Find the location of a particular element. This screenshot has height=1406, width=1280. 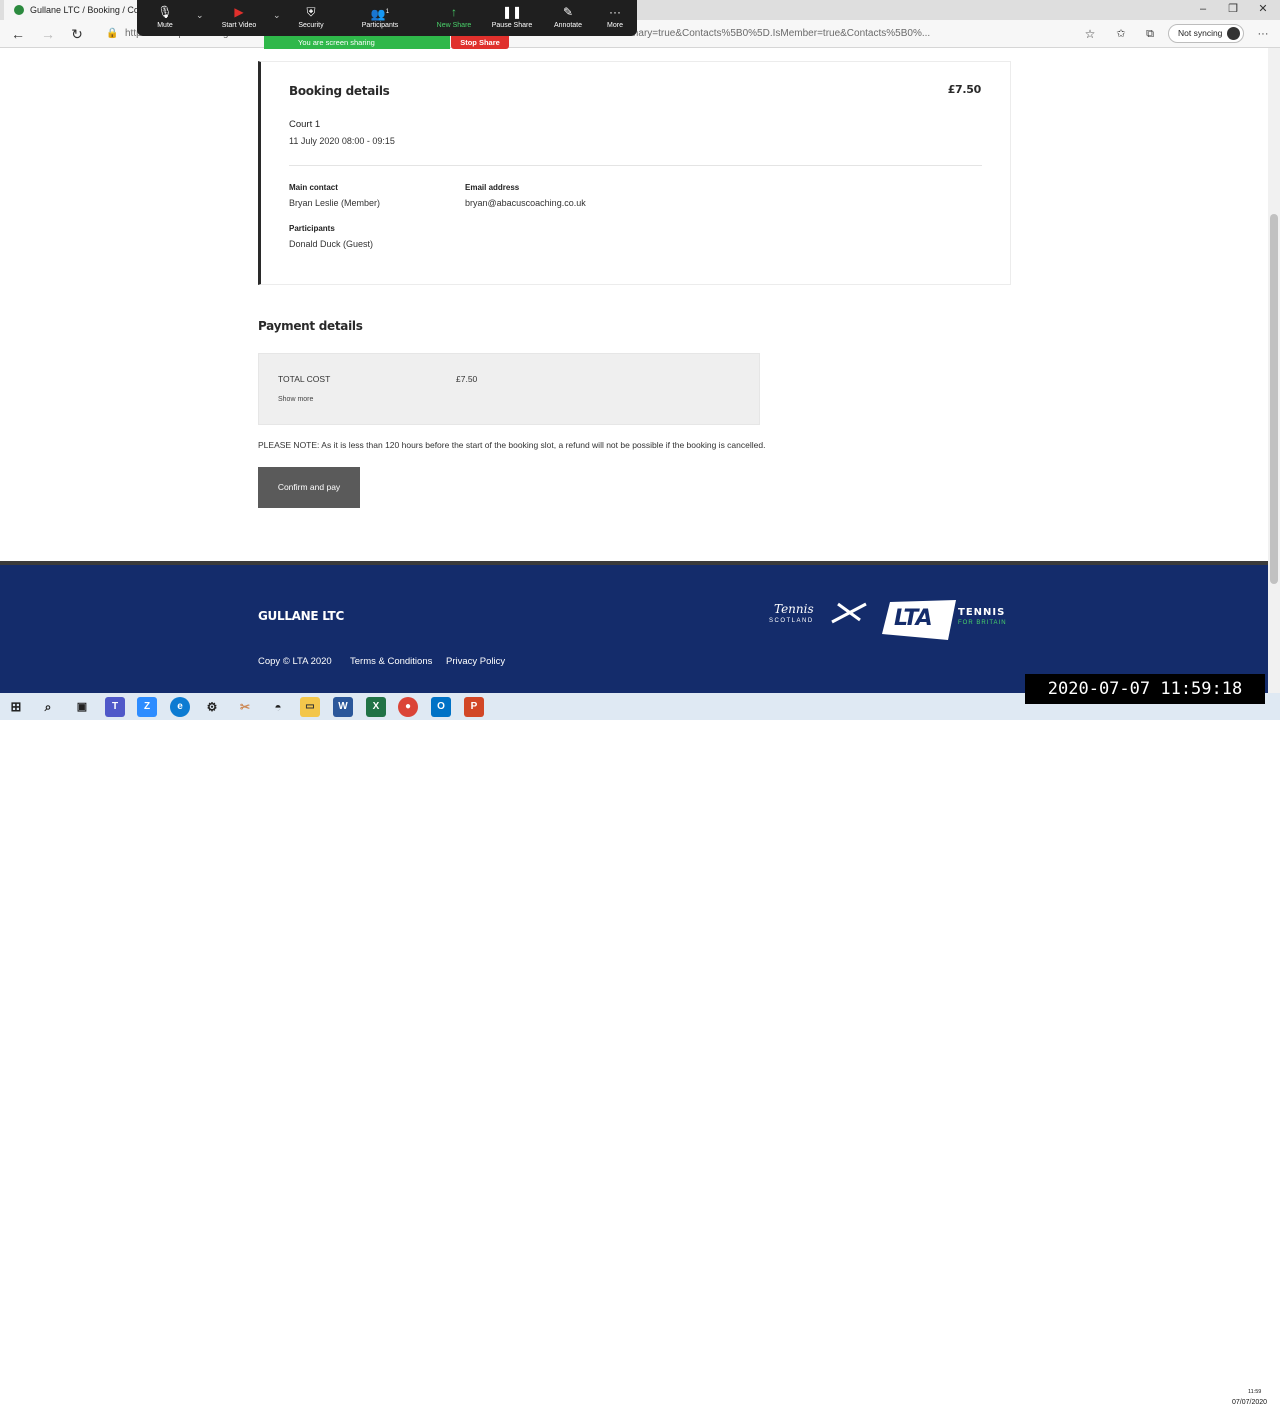

task-view-icon: ▣ is located at coordinates (82, 707).